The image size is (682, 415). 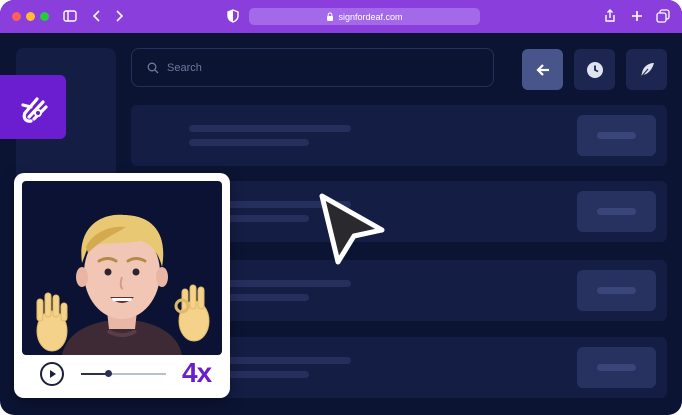 I want to click on minimize-window-button, so click(x=30, y=16).